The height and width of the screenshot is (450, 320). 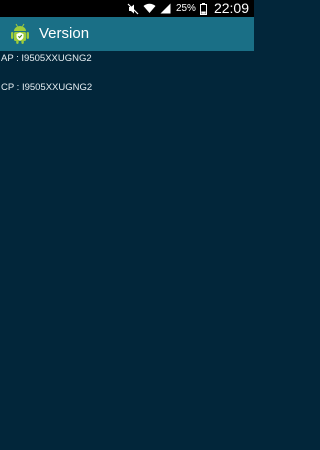 I want to click on battery-icon, so click(x=203, y=8).